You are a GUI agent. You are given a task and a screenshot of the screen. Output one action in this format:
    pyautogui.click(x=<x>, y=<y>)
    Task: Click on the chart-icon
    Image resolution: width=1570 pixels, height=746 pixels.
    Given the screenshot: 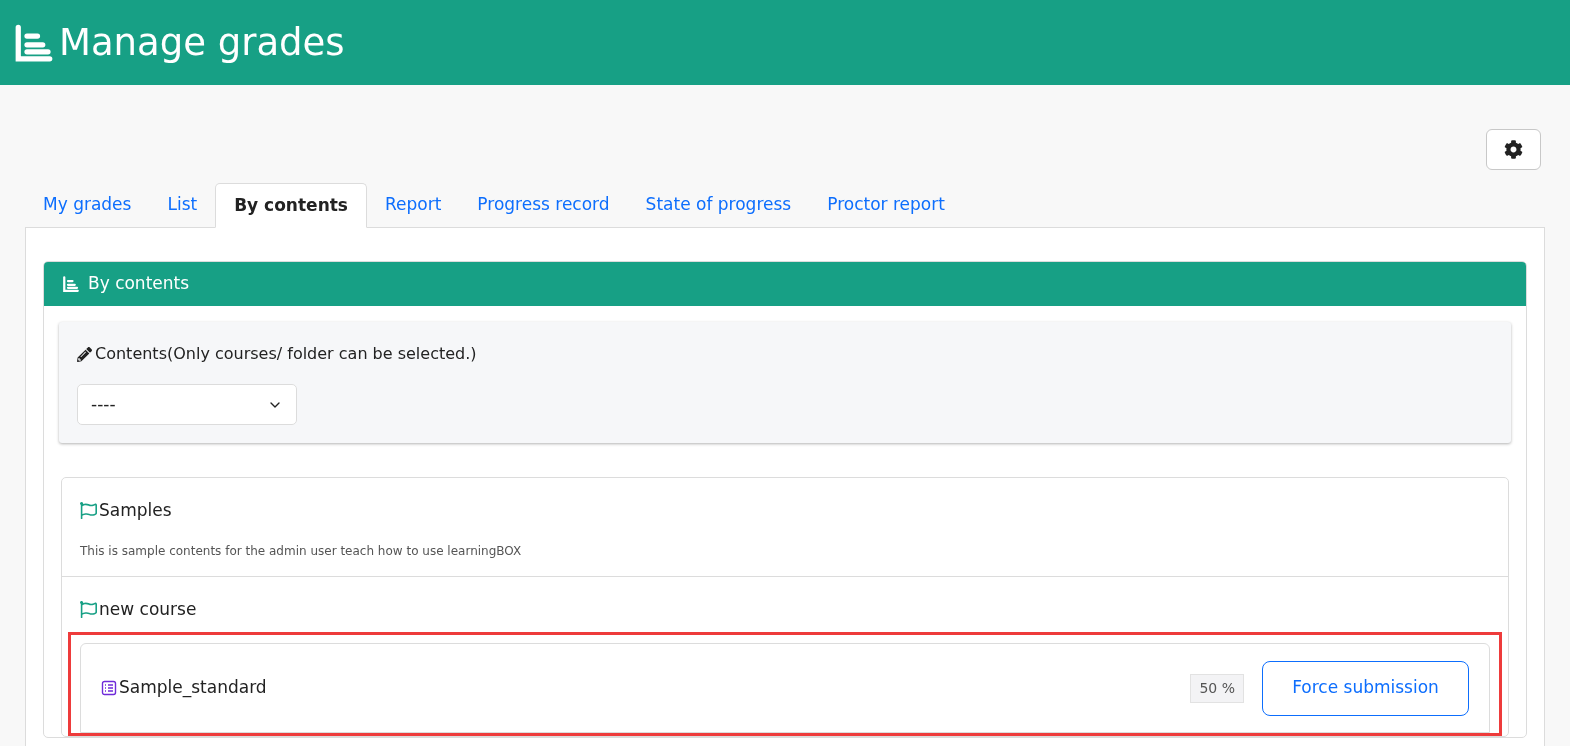 What is the action you would take?
    pyautogui.click(x=71, y=284)
    